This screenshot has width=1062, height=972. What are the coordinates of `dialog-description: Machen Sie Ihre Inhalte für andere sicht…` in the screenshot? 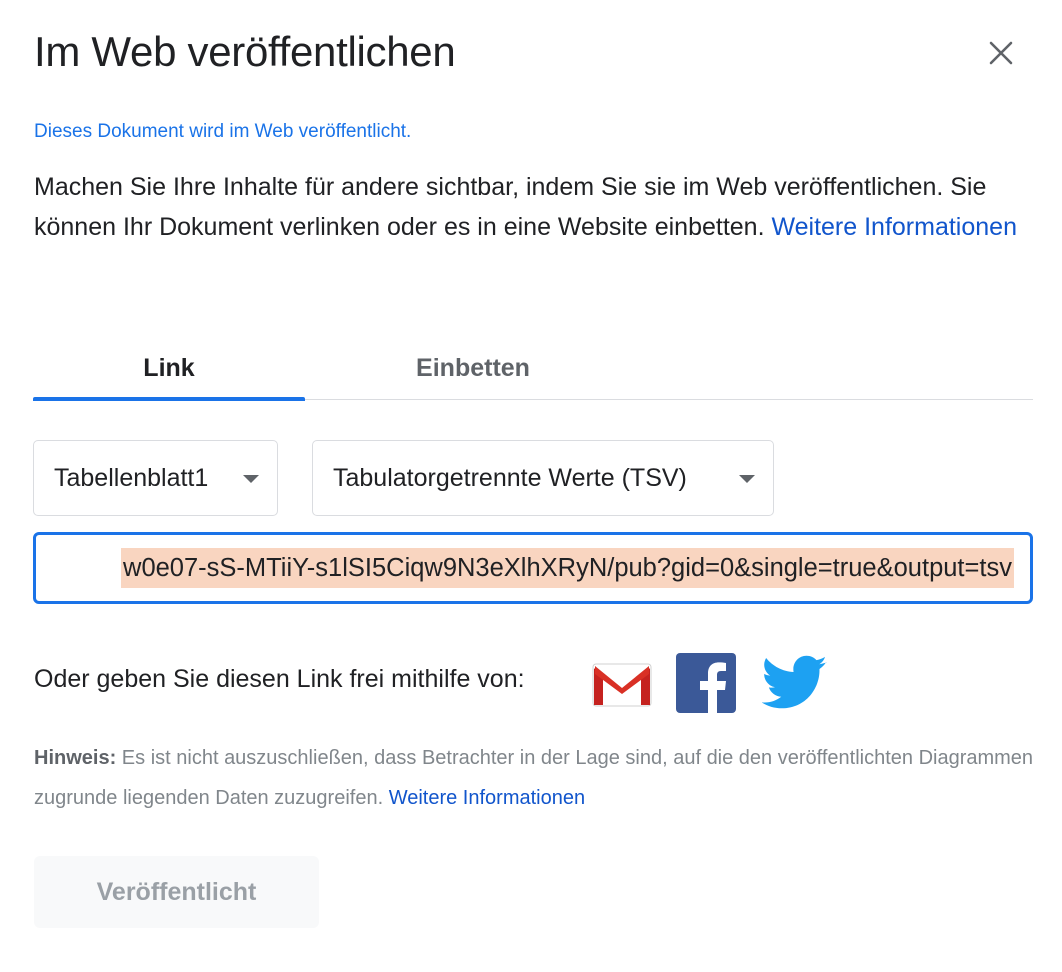 It's located at (529, 207).